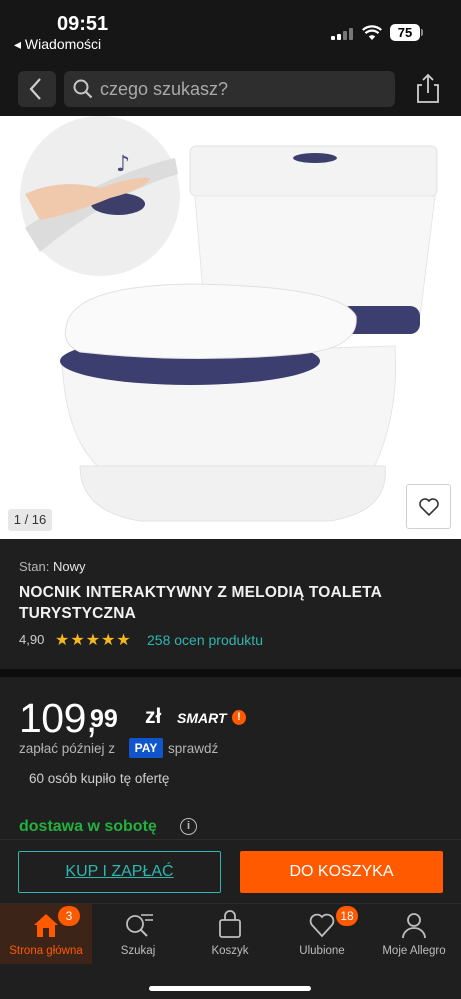 This screenshot has width=461, height=999. I want to click on price-integer: 109,, so click(58, 718).